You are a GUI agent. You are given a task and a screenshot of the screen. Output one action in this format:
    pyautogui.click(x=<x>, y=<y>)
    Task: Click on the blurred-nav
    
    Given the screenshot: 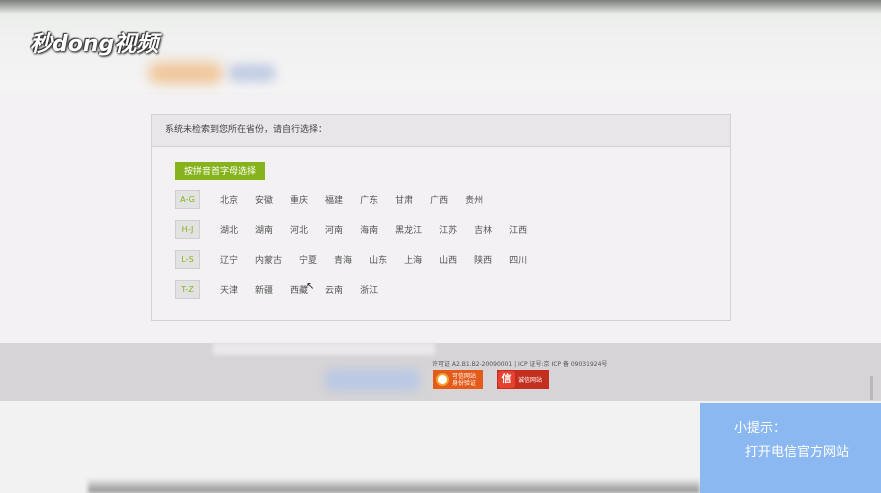 What is the action you would take?
    pyautogui.click(x=252, y=73)
    